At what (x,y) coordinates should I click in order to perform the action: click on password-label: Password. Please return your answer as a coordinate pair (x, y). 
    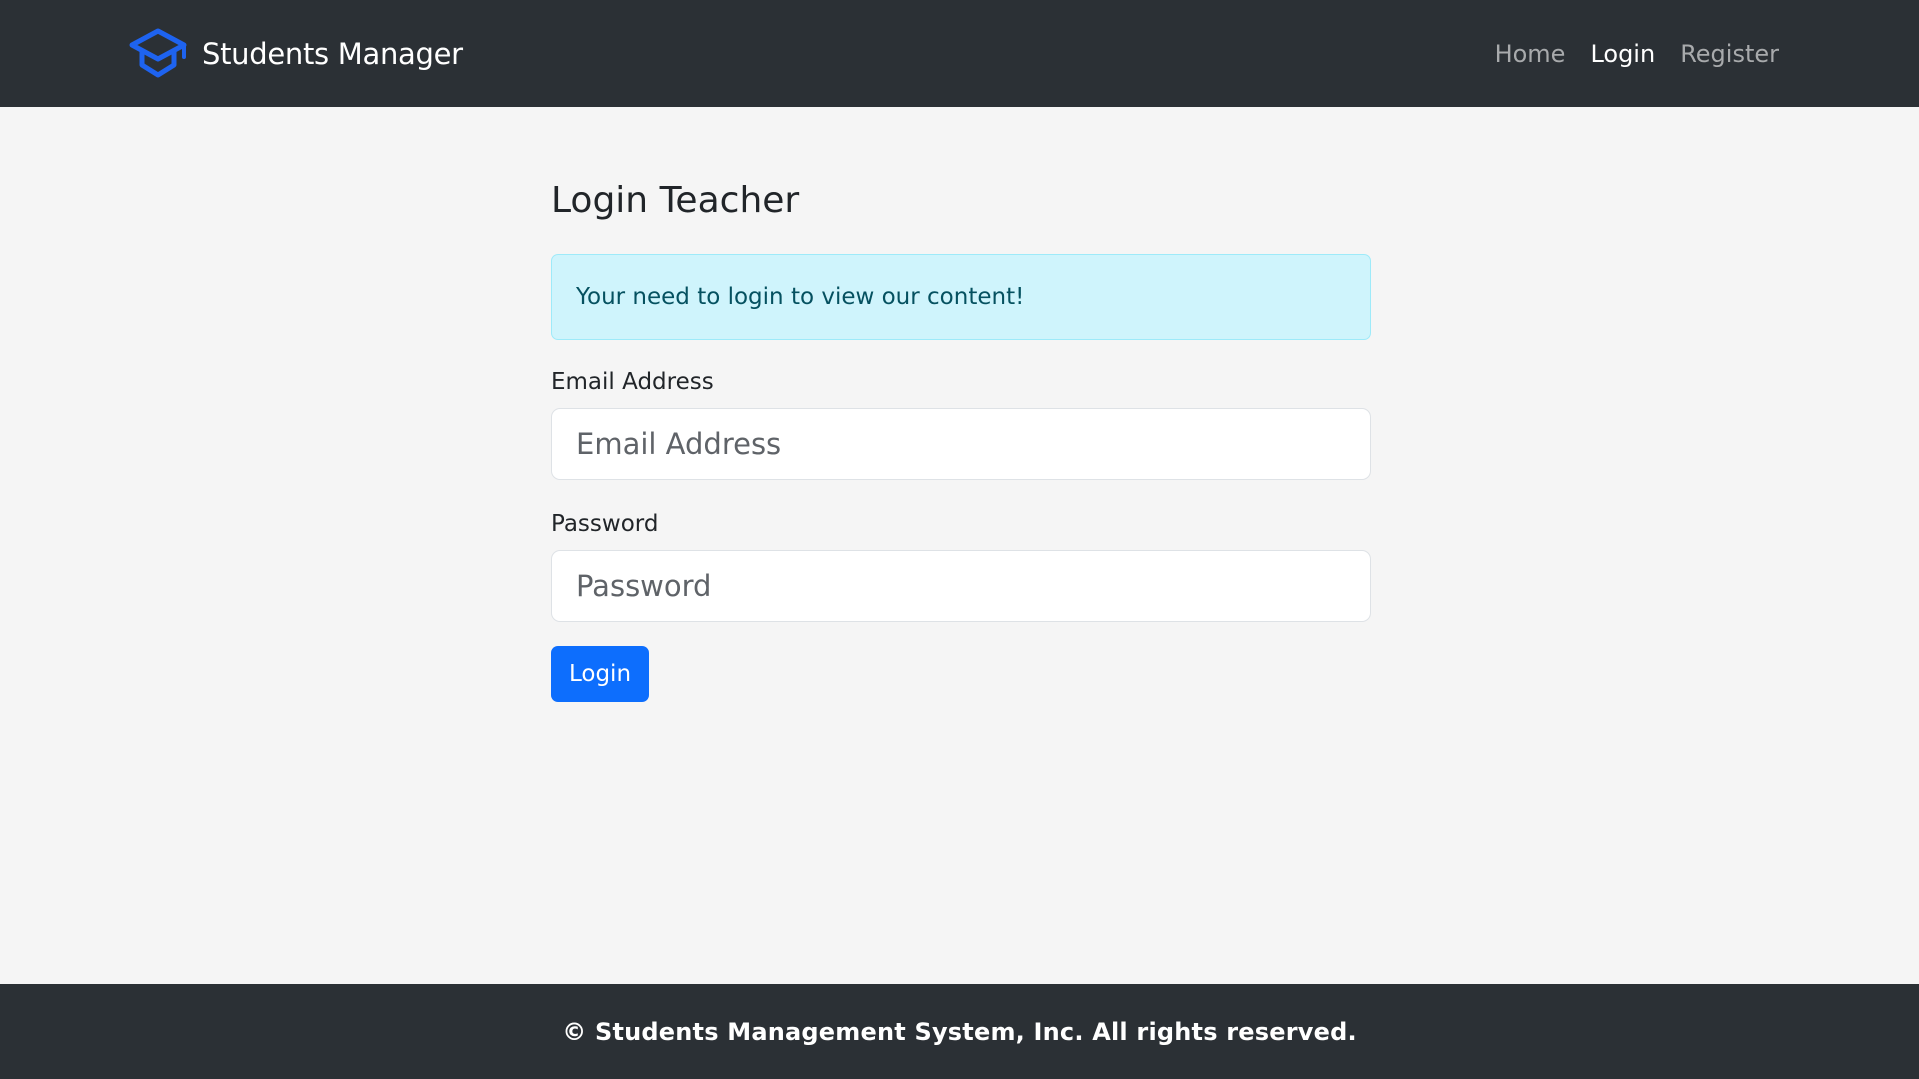
    Looking at the image, I should click on (605, 524).